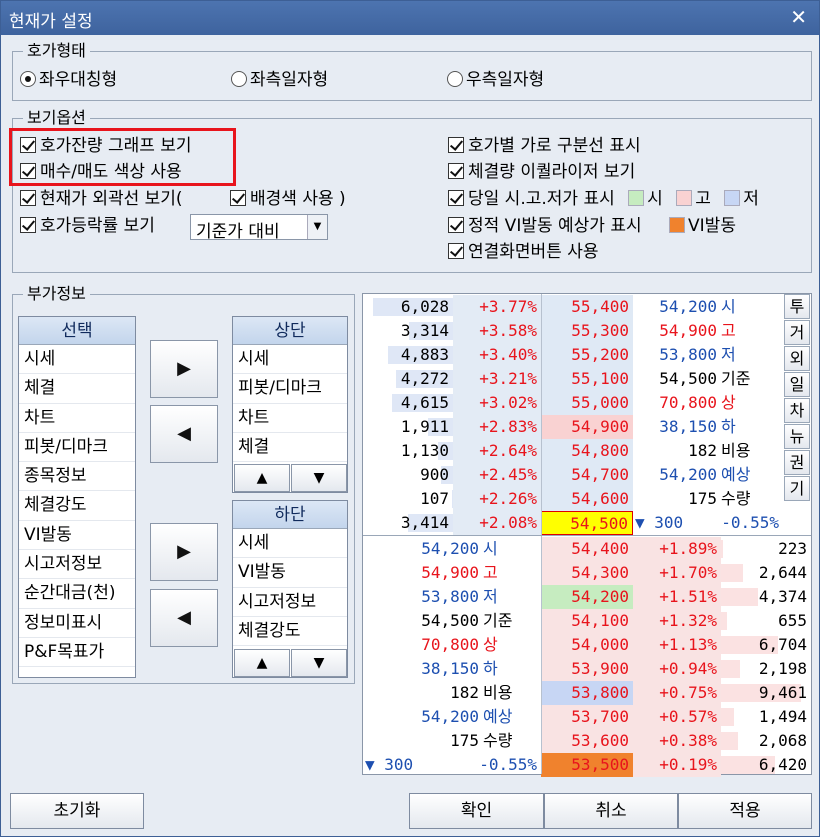  I want to click on info-label: 저, so click(490, 596).